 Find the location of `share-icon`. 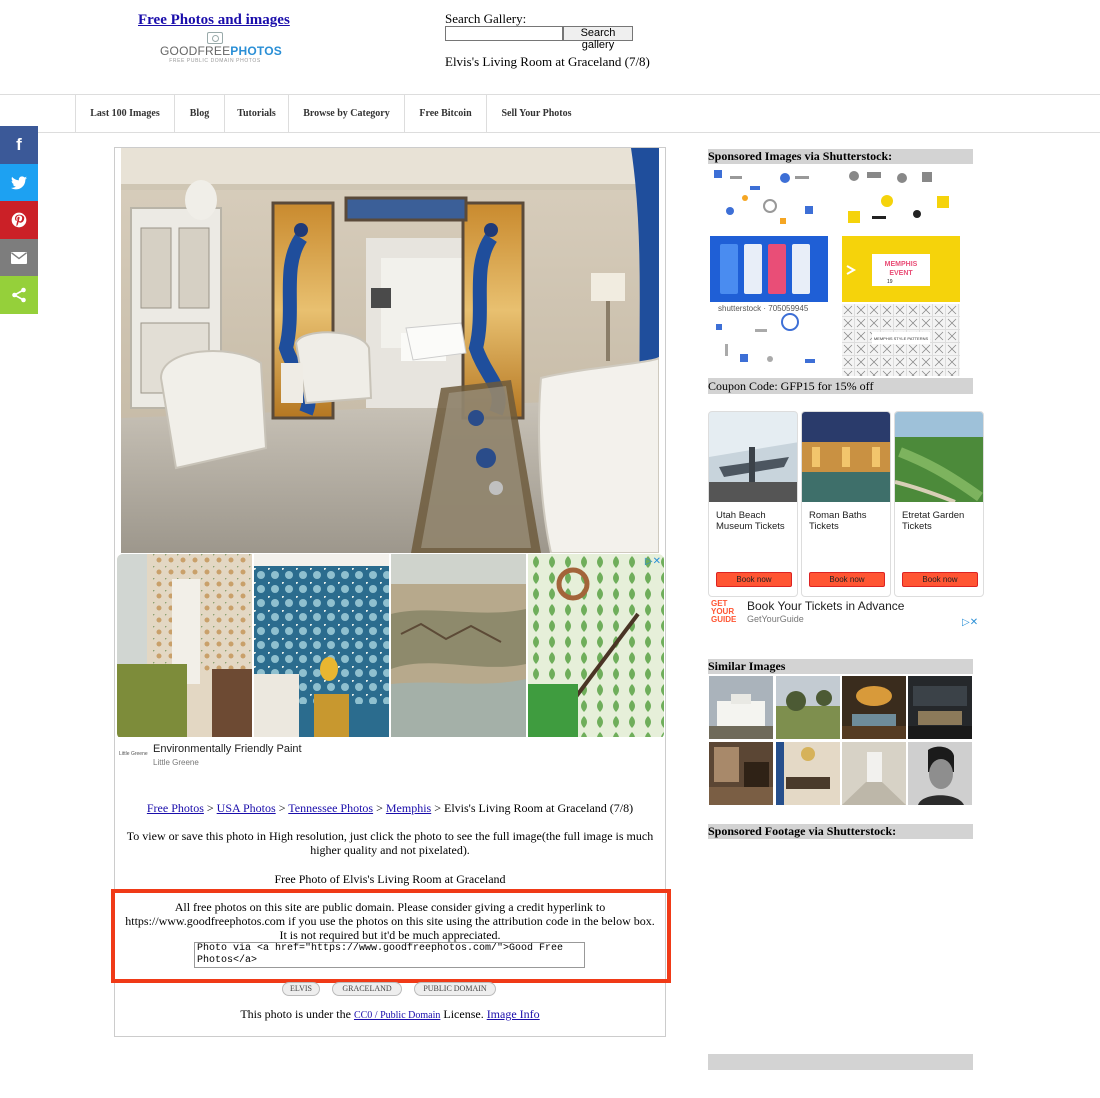

share-icon is located at coordinates (19, 295).